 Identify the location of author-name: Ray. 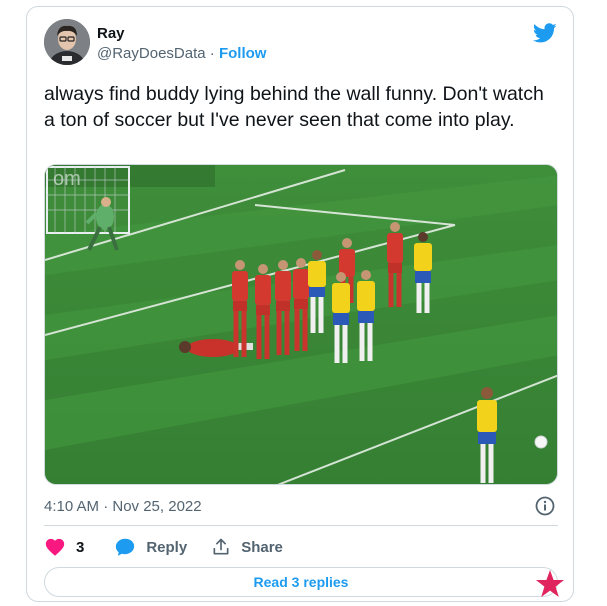
(111, 33).